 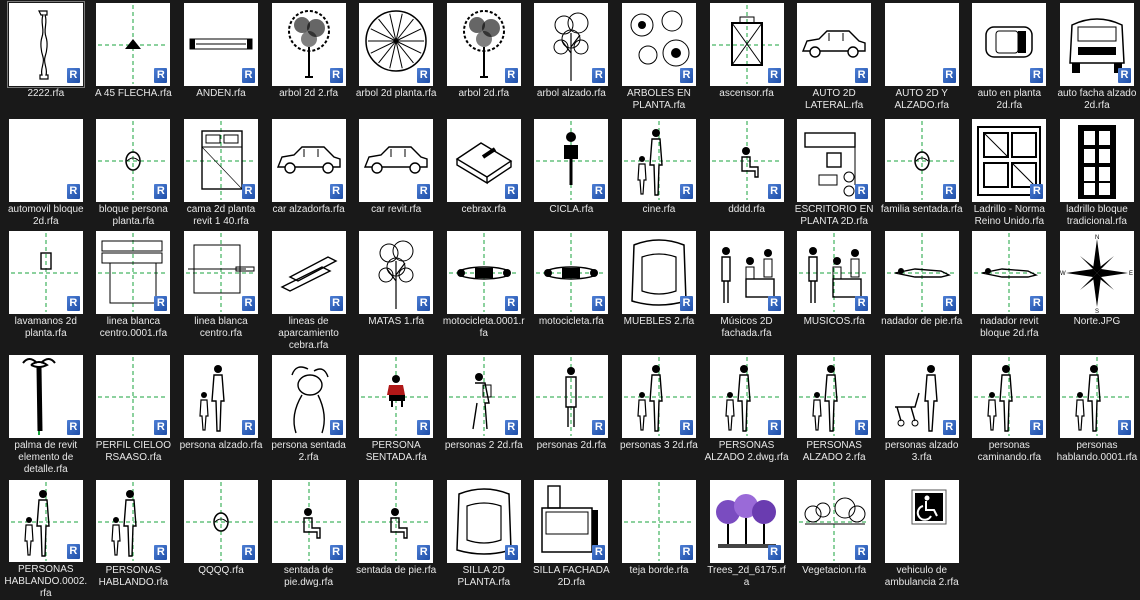 I want to click on file-tile: Rpersonas 3 2d.rfa, so click(x=659, y=414).